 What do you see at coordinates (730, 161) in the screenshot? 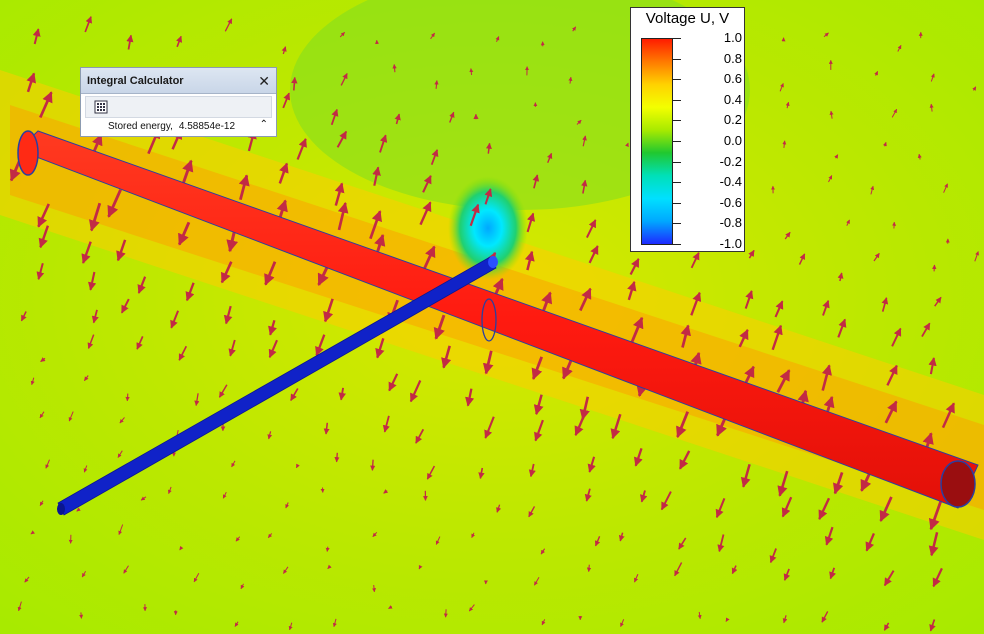
I see `legend-tick-label: -0.2` at bounding box center [730, 161].